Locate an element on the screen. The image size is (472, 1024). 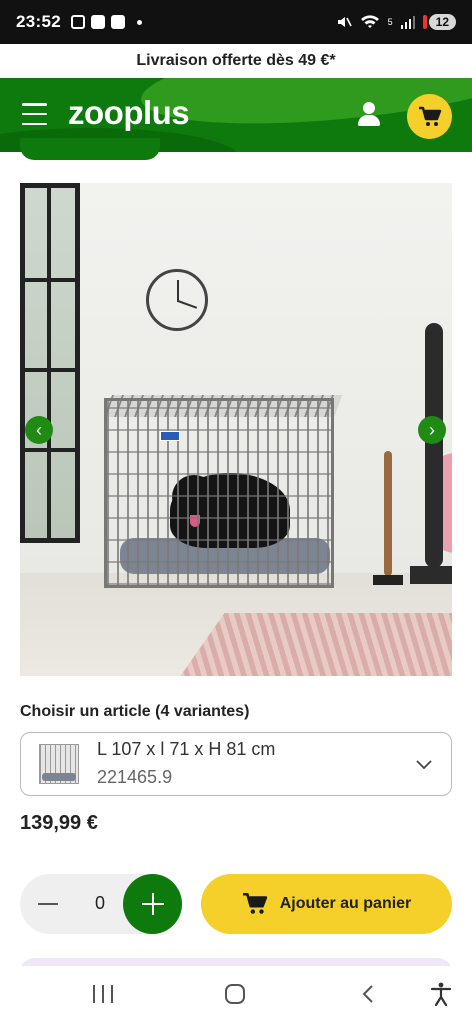
dog-crate is located at coordinates (219, 493).